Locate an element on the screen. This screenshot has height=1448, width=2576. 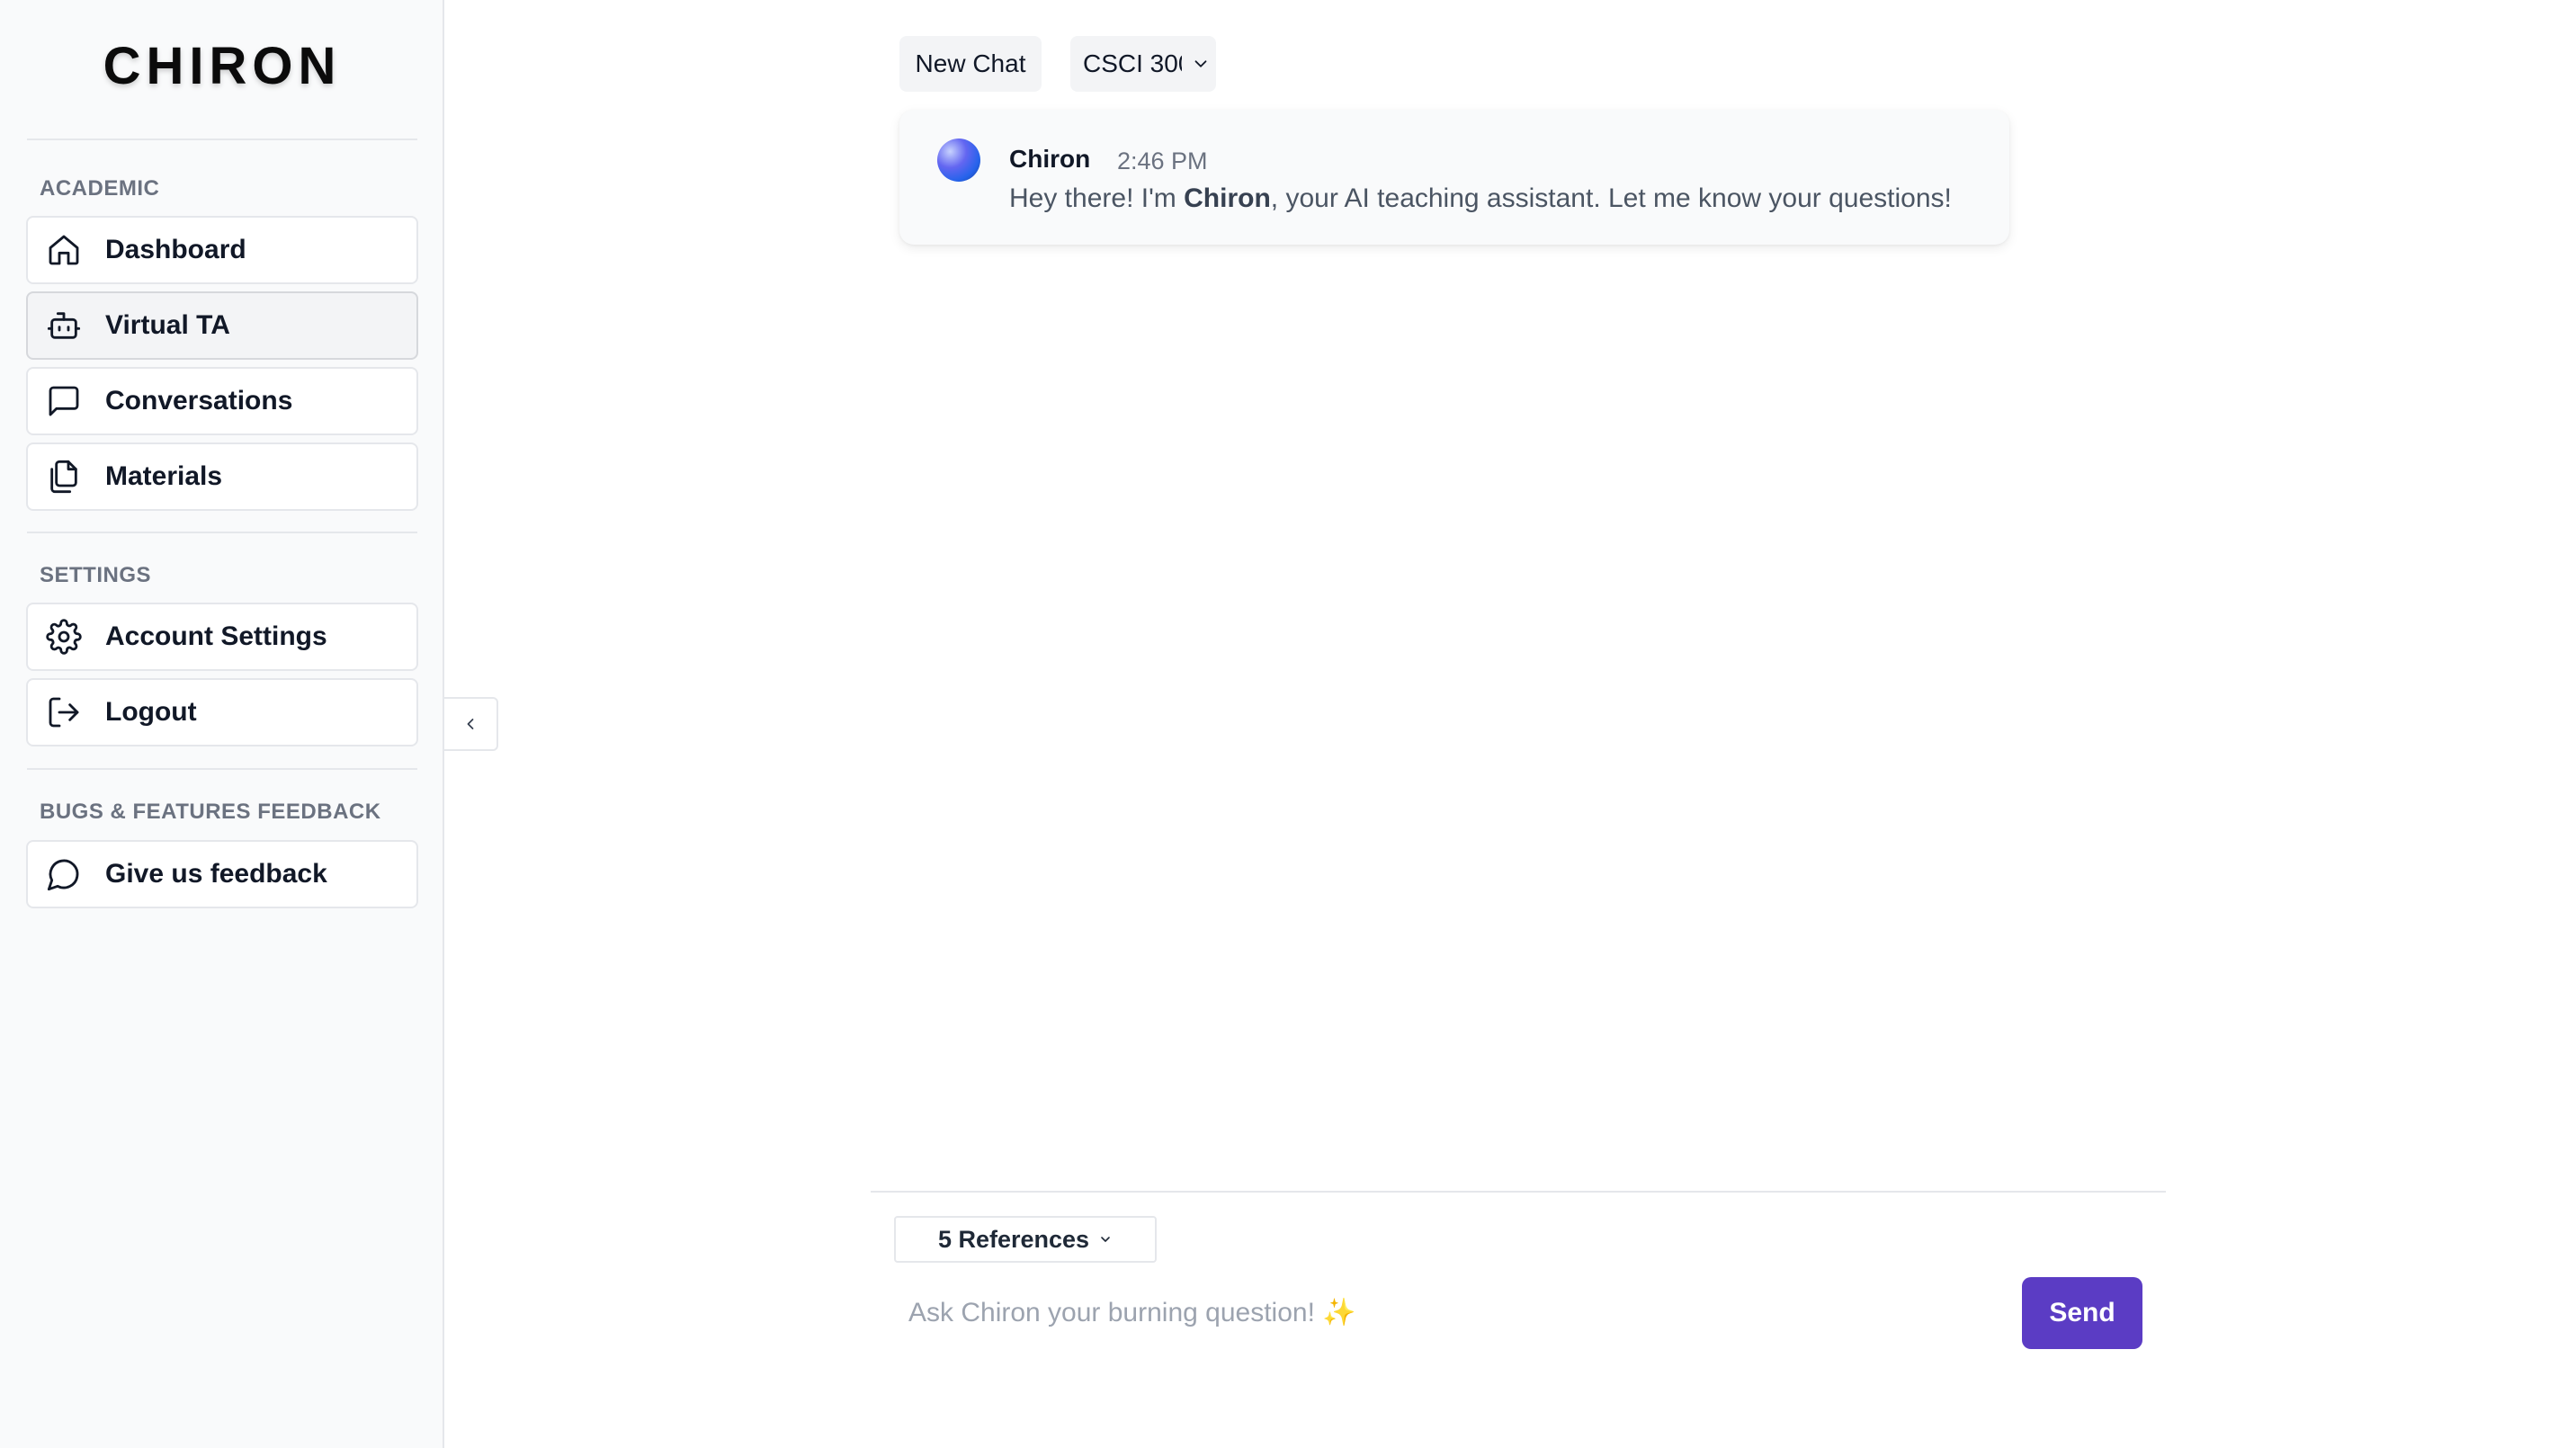
message-timestamp: 2:46 PM is located at coordinates (1162, 160).